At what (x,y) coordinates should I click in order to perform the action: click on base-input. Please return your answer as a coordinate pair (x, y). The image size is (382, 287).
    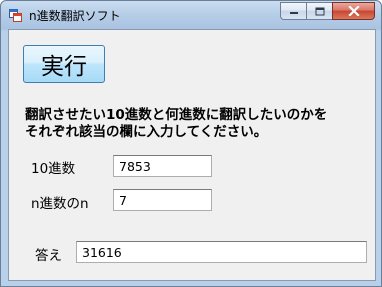
    Looking at the image, I should click on (162, 200).